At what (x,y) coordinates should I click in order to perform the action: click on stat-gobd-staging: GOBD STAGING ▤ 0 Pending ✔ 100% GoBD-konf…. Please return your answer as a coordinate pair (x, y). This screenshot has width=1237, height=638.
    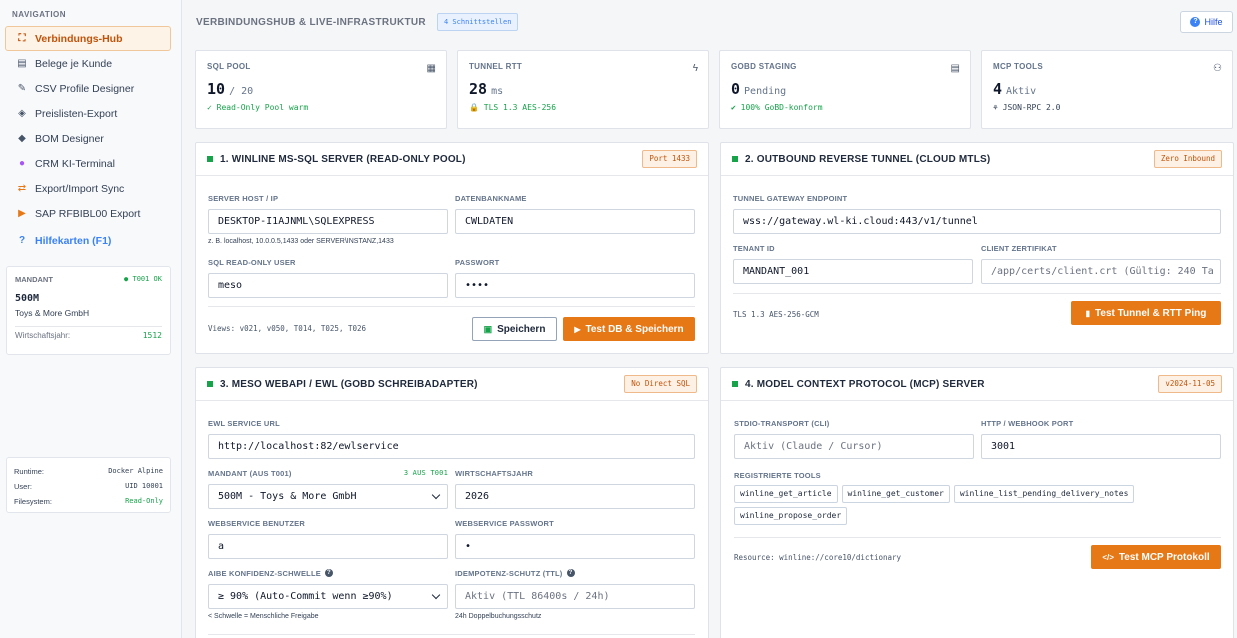
    Looking at the image, I should click on (845, 89).